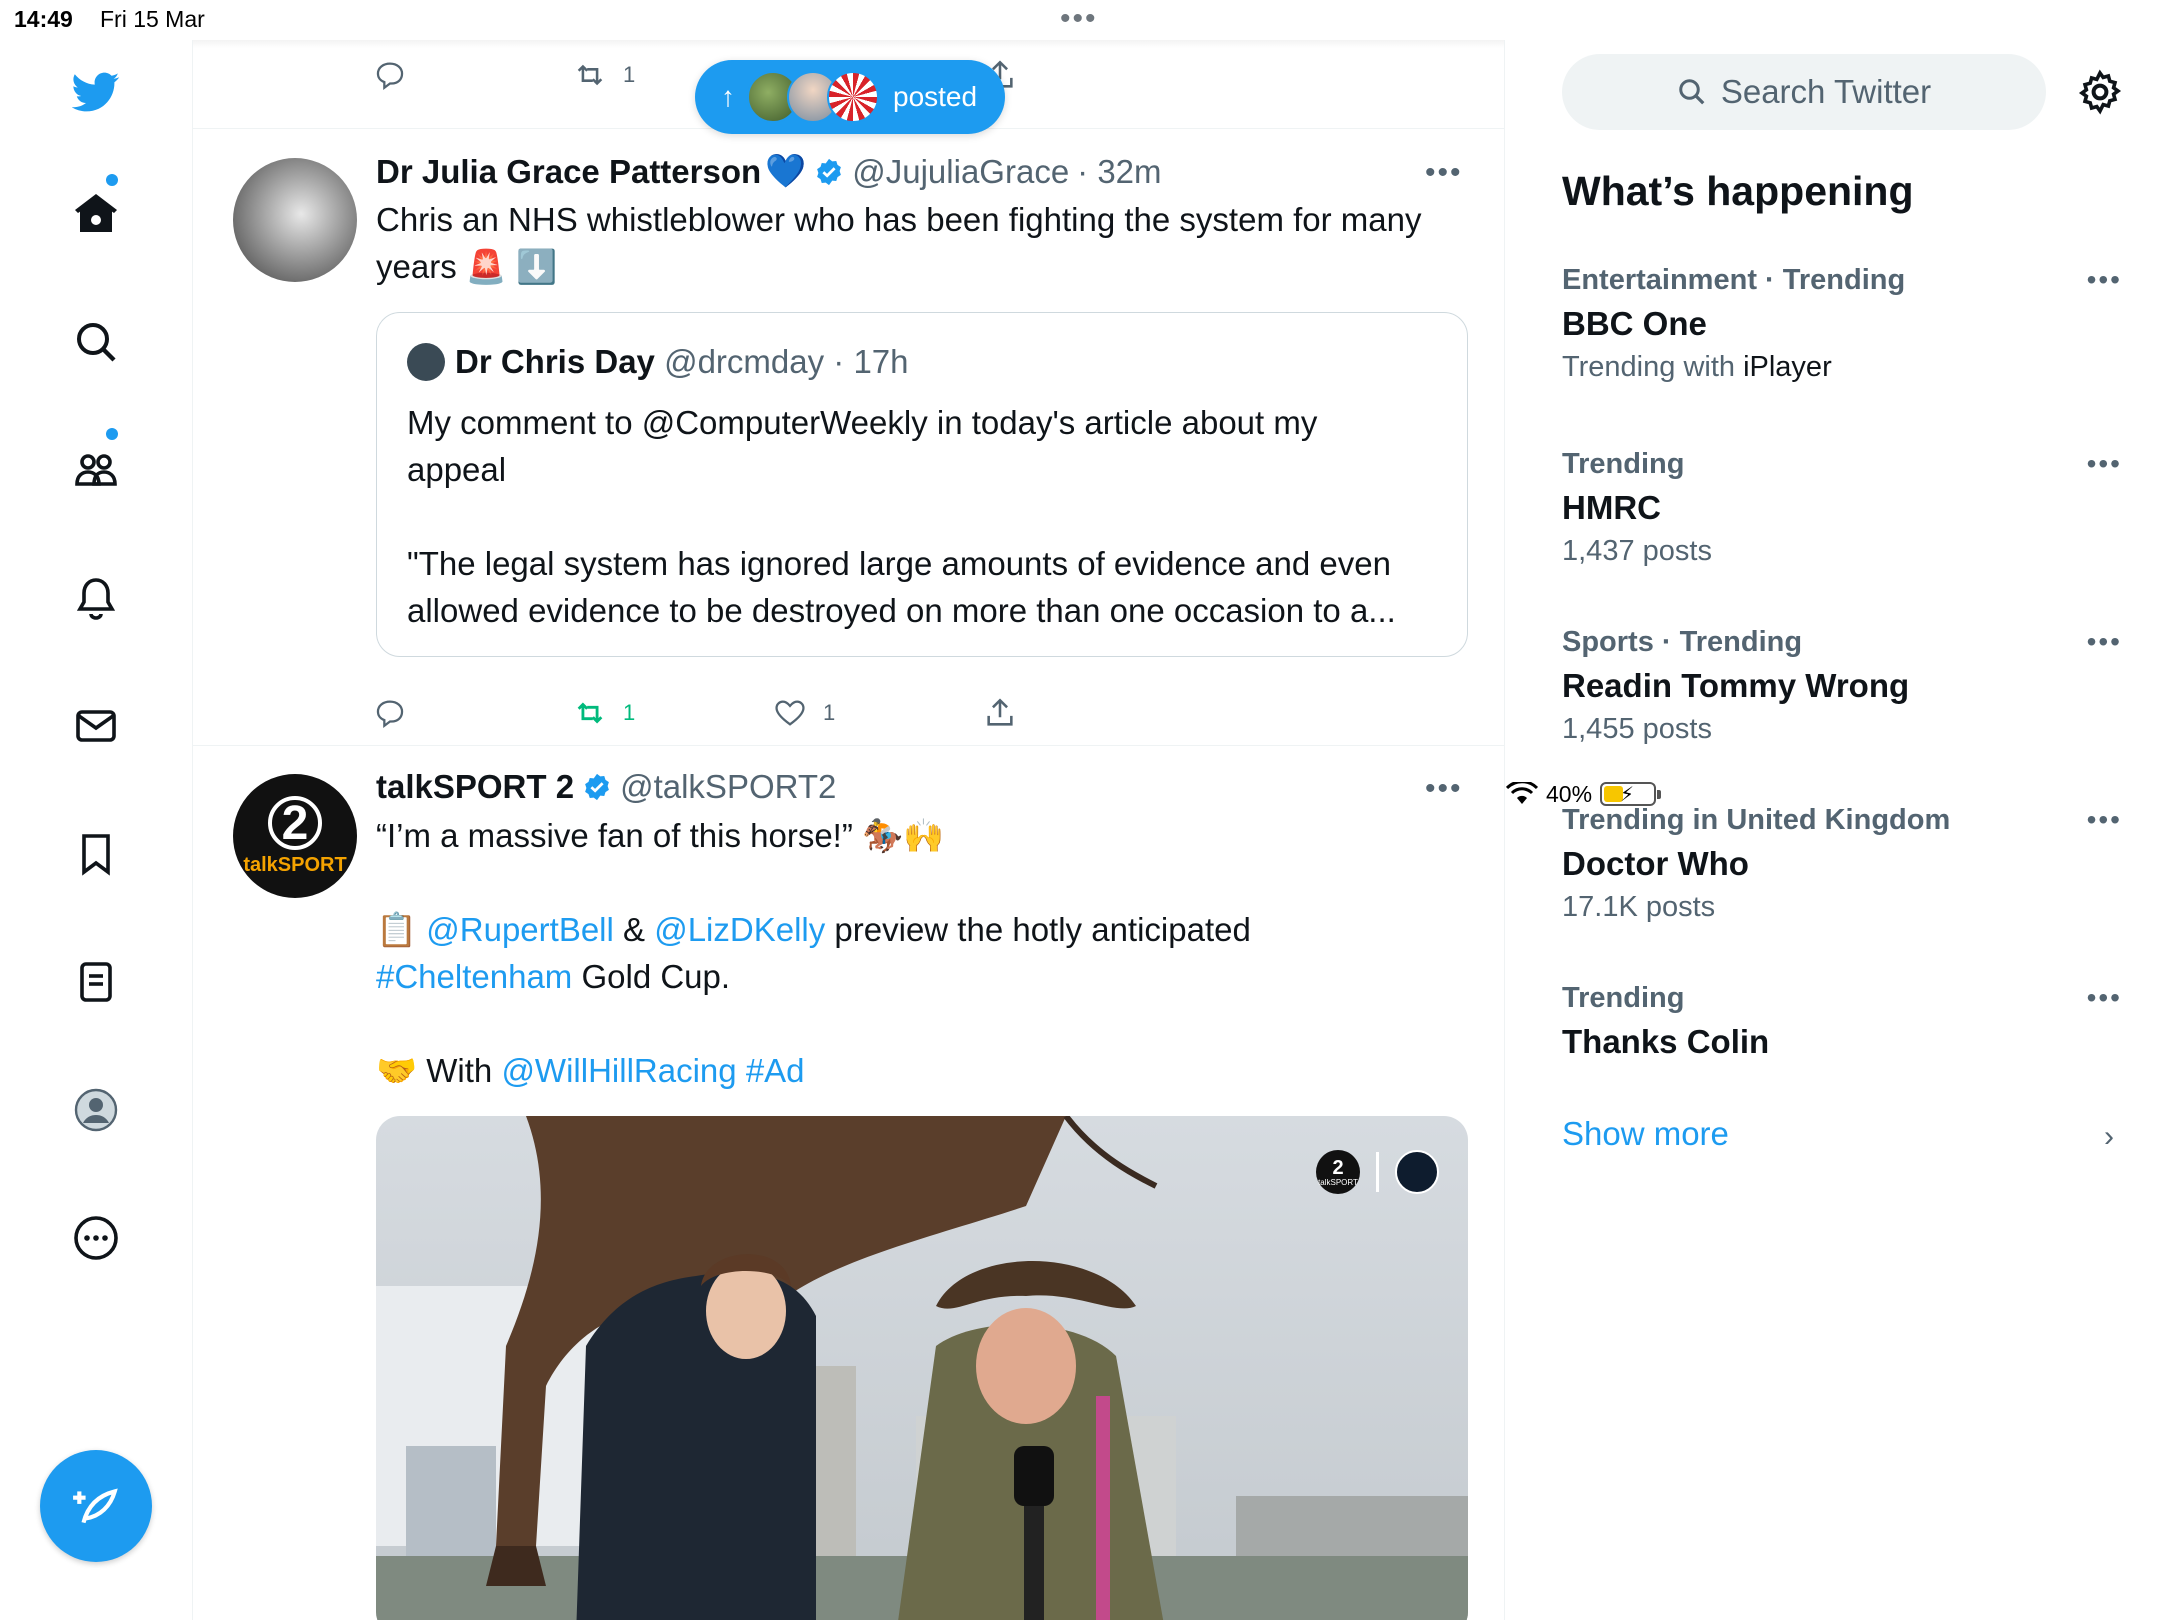  I want to click on broadcast-logos: 2 talkSPORT, so click(1377, 1172).